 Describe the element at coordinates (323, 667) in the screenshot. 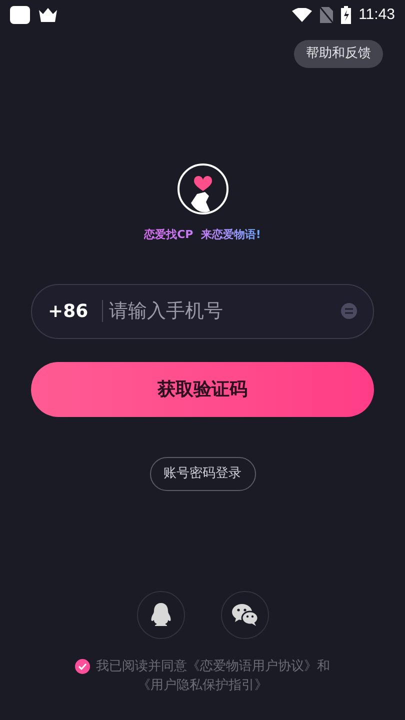

I see `agreement-joiner: 和` at that location.